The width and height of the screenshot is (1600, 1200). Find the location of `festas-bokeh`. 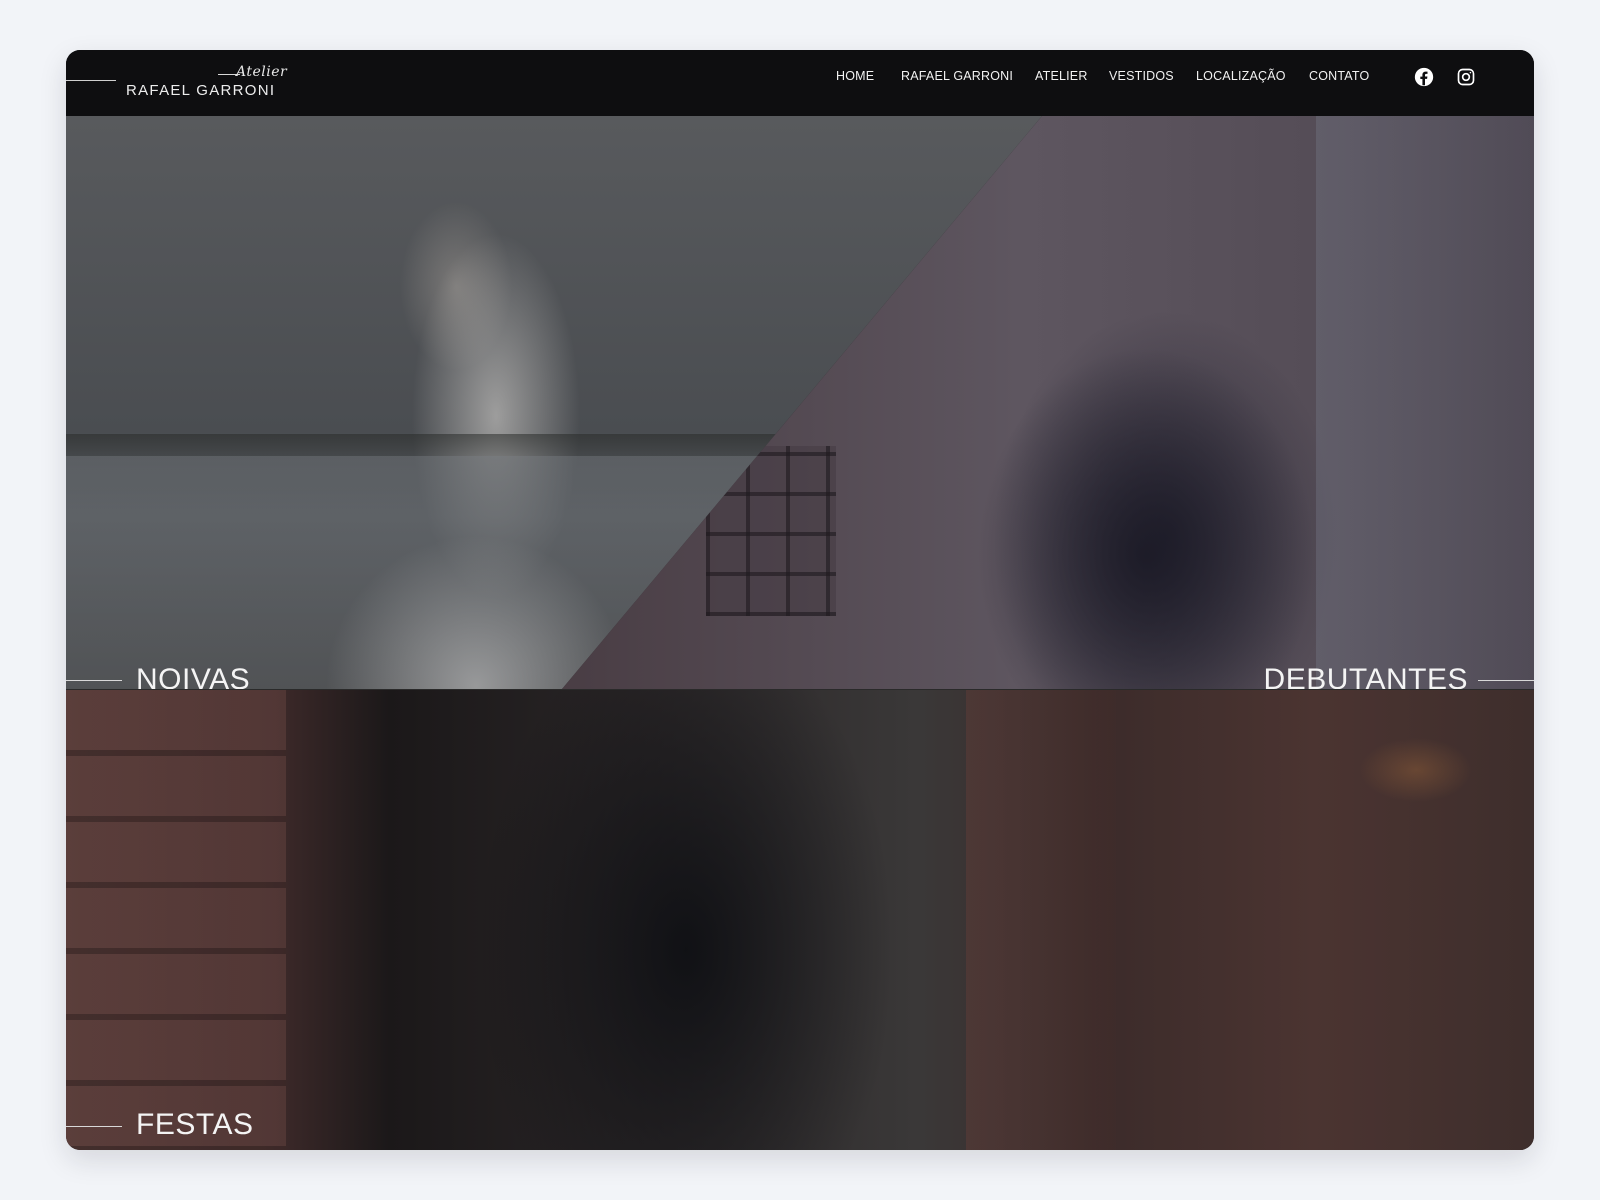

festas-bokeh is located at coordinates (1416, 770).